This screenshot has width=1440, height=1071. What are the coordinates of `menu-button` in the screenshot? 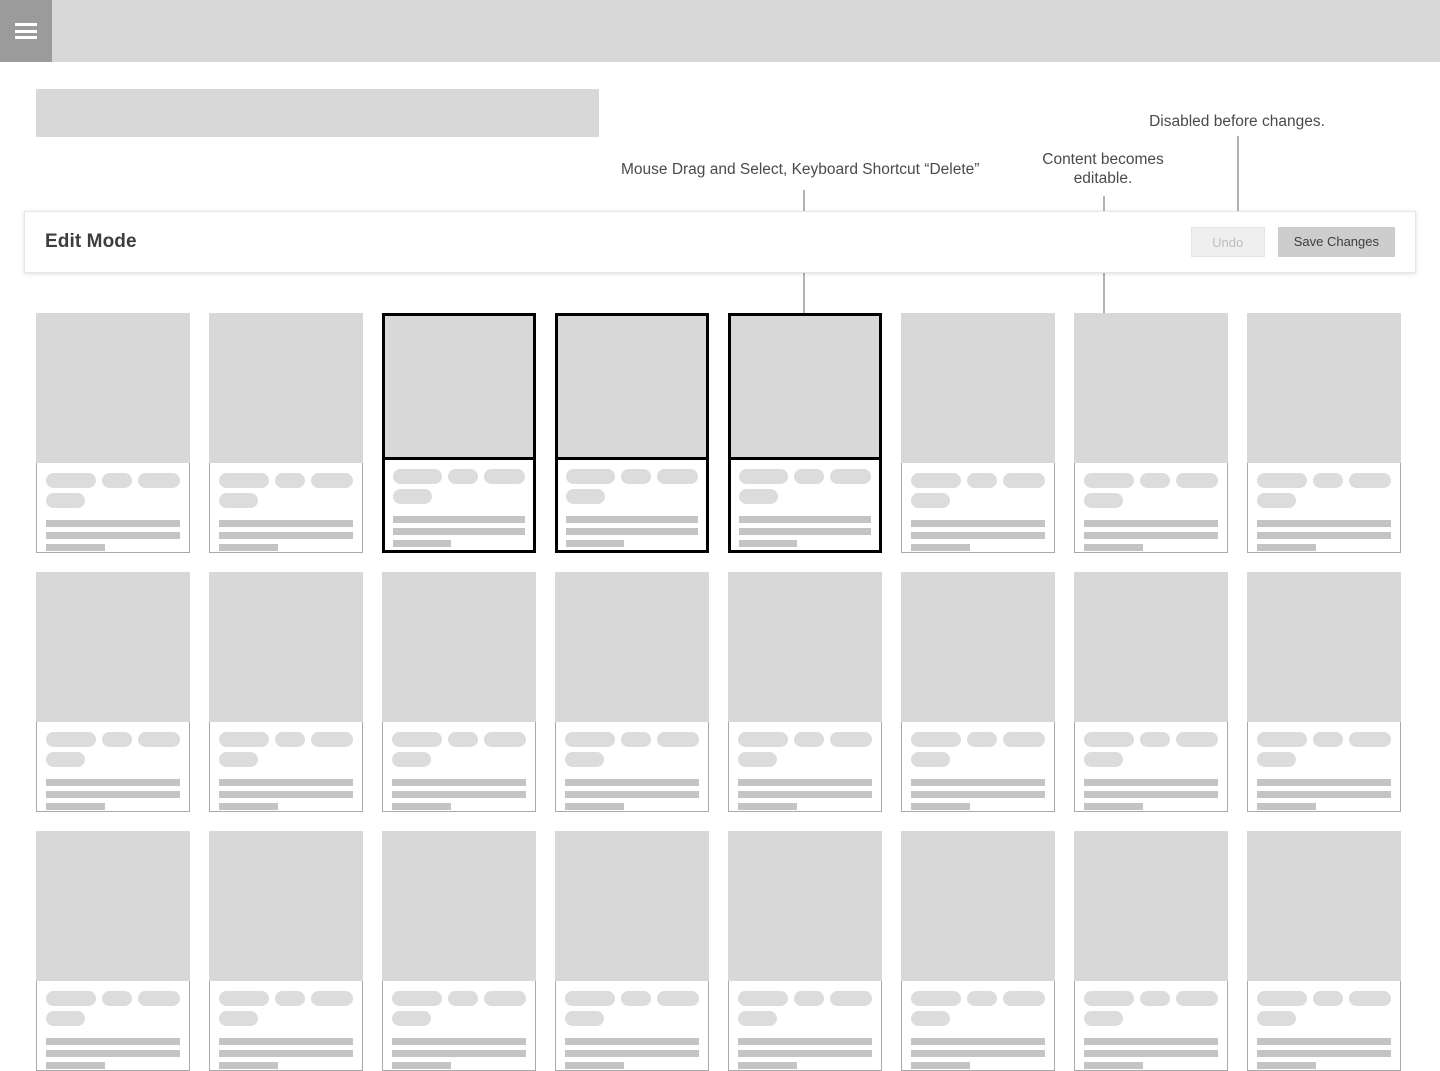 It's located at (26, 31).